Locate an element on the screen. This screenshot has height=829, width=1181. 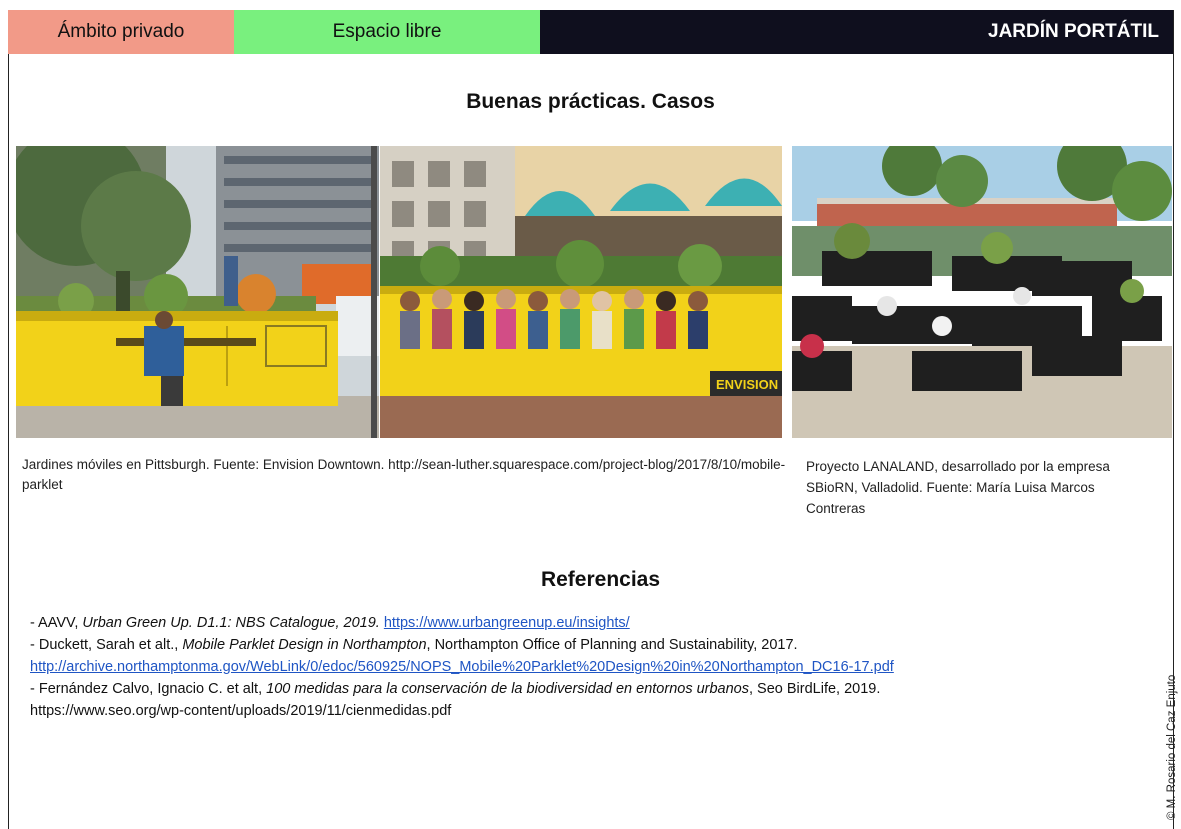
references-heading: Referencias is located at coordinates (600, 579).